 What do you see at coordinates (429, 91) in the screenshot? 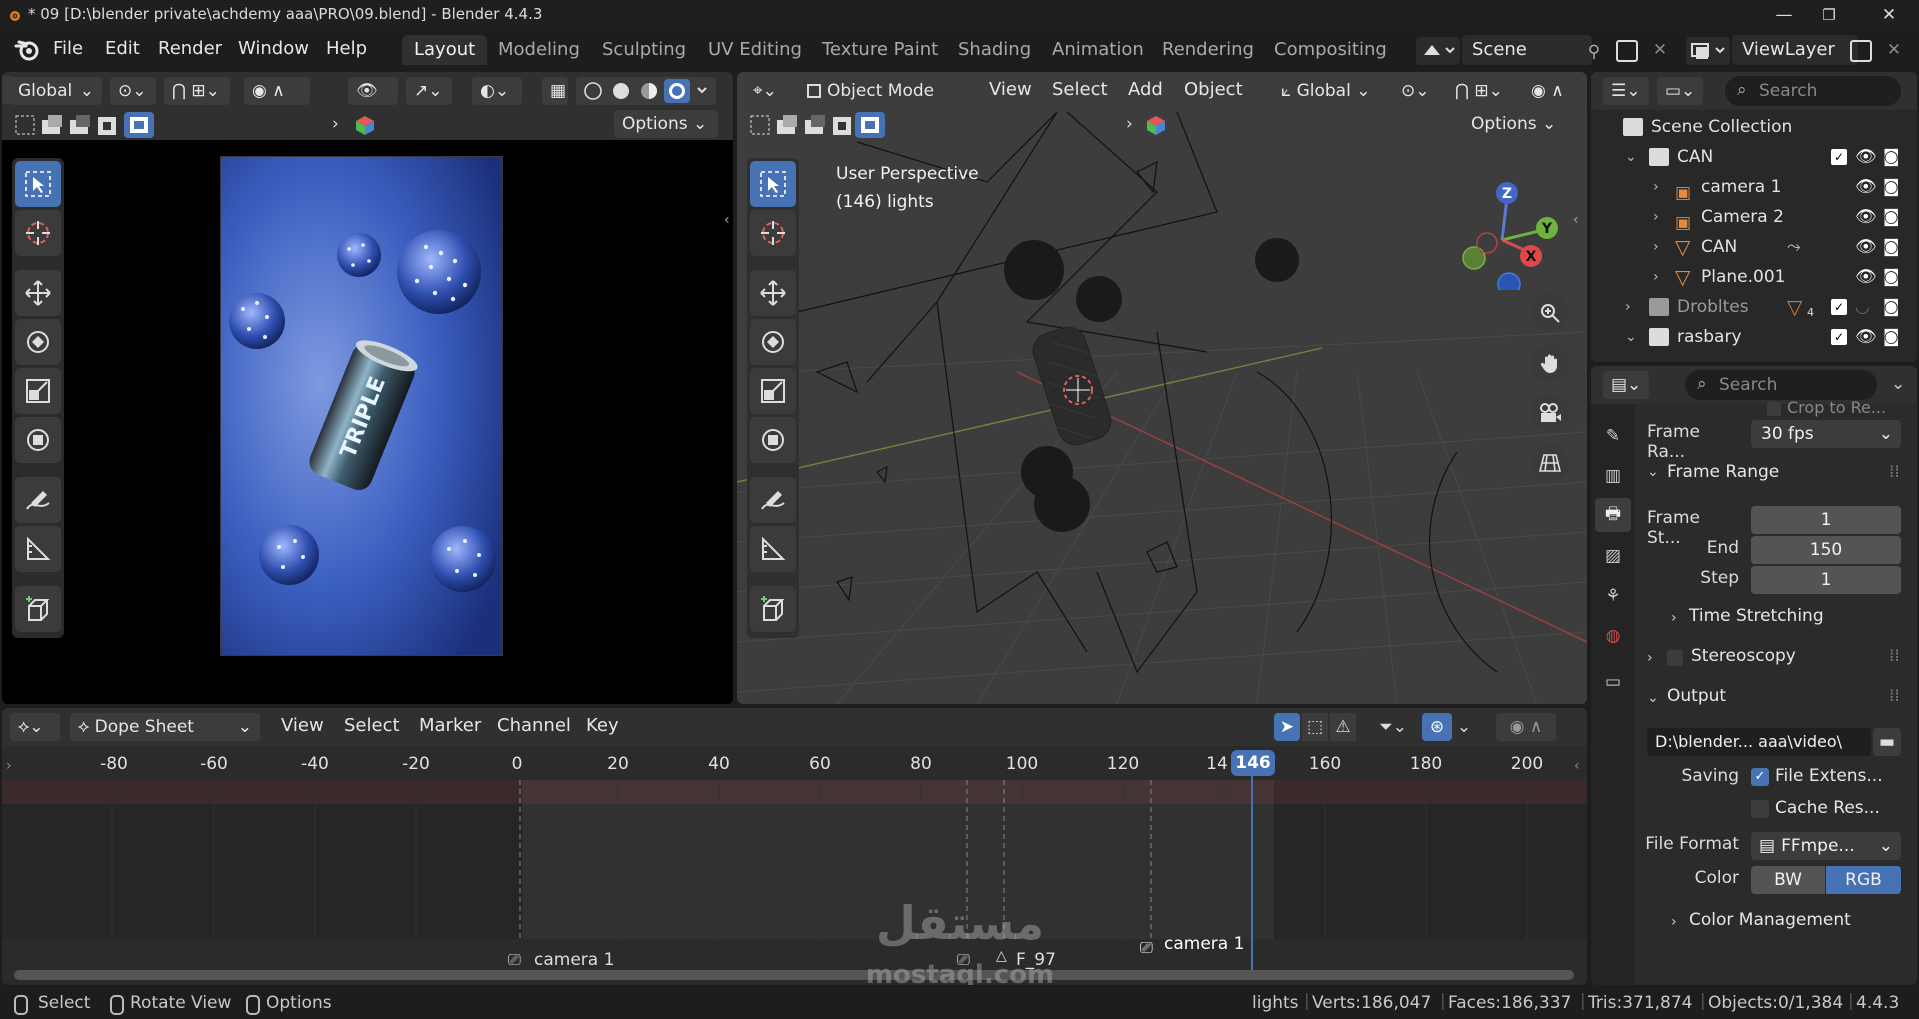
I see `gizmo-icon: ↗⌄` at bounding box center [429, 91].